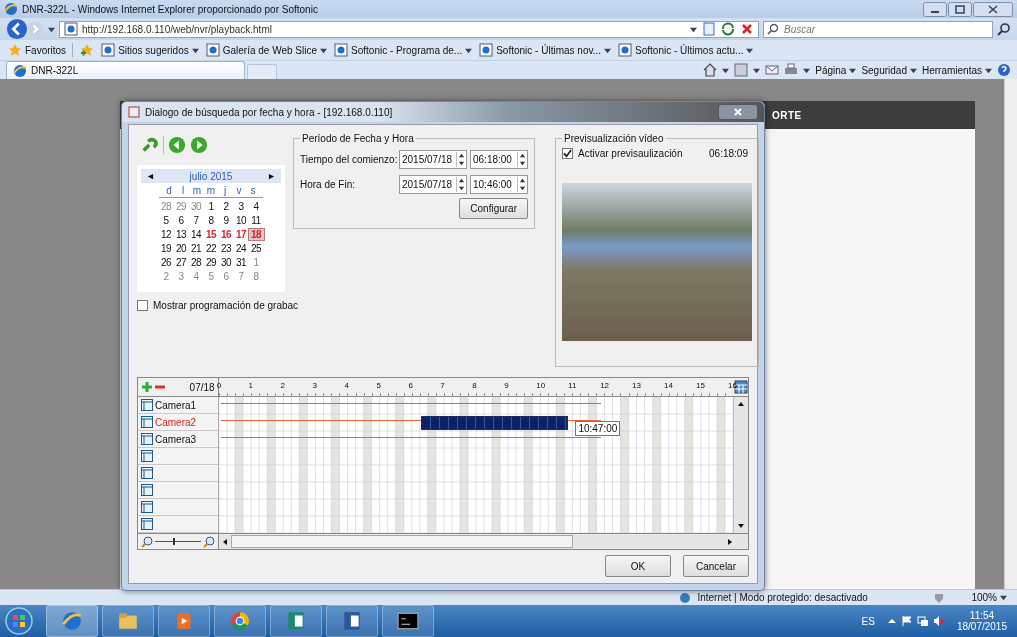  What do you see at coordinates (147, 541) in the screenshot?
I see `zoom-out-icon` at bounding box center [147, 541].